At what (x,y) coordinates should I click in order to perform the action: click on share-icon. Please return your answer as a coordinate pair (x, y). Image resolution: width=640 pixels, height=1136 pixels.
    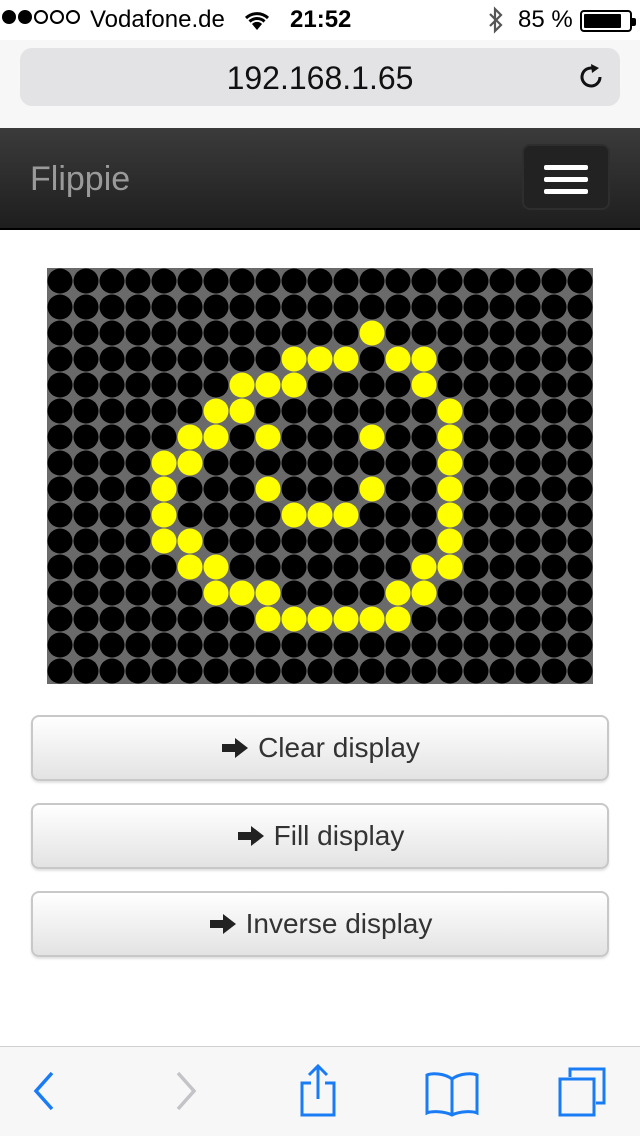
    Looking at the image, I should click on (318, 1093).